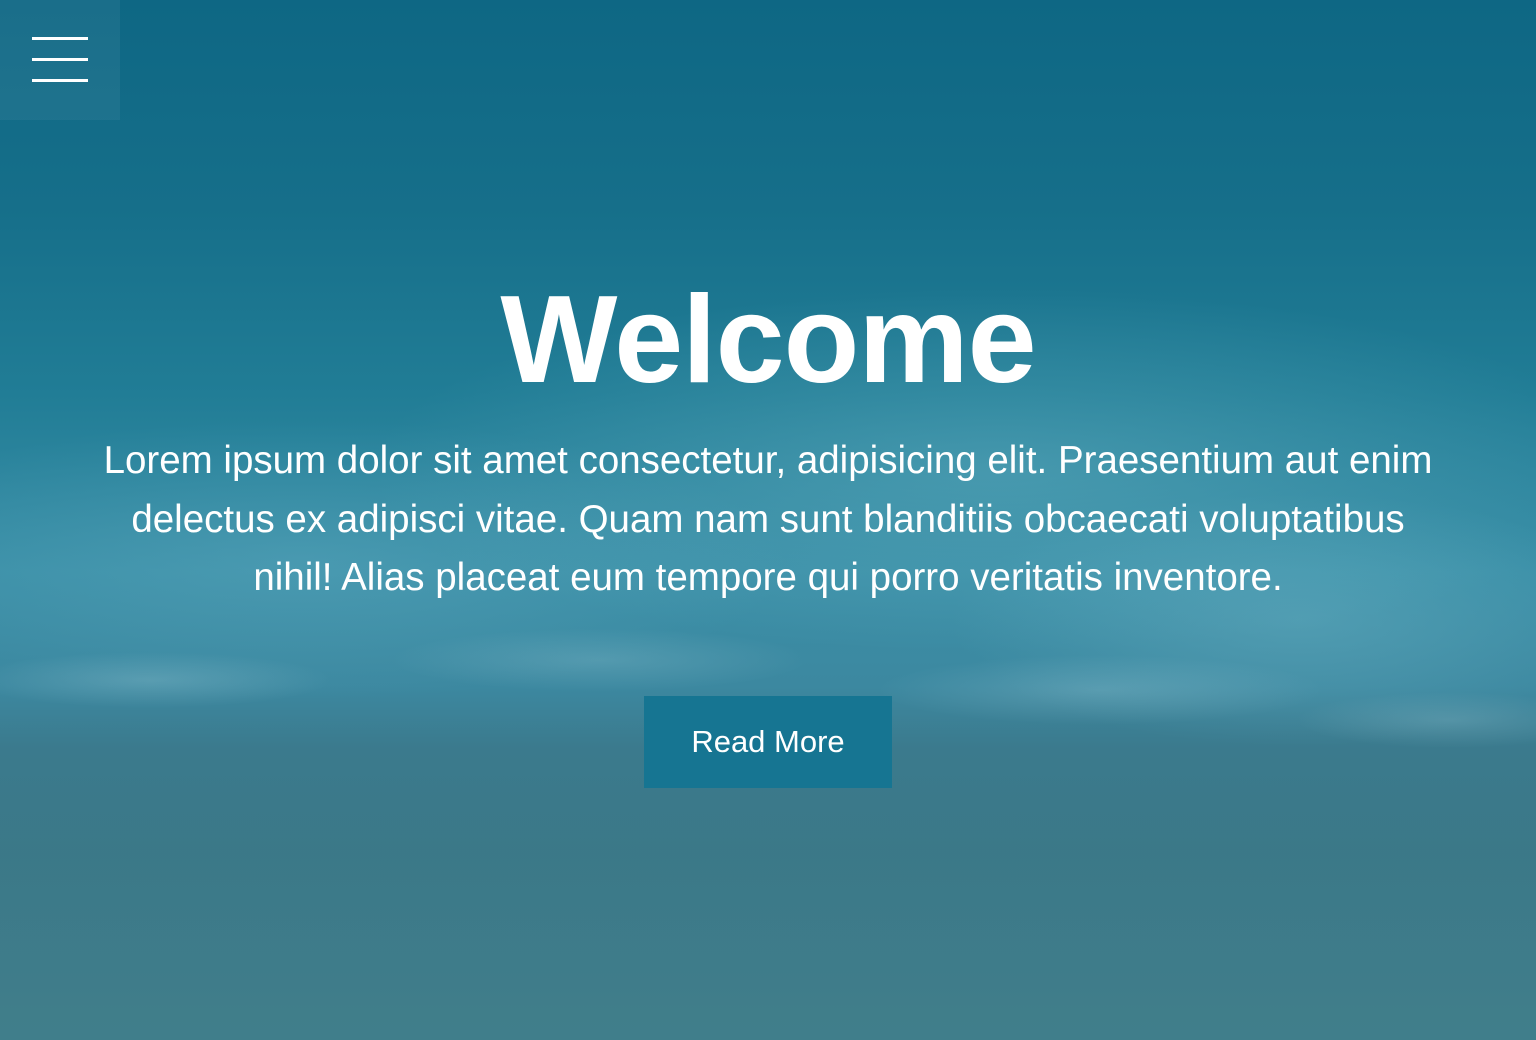 The height and width of the screenshot is (1040, 1536). I want to click on menu-line-top, so click(60, 38).